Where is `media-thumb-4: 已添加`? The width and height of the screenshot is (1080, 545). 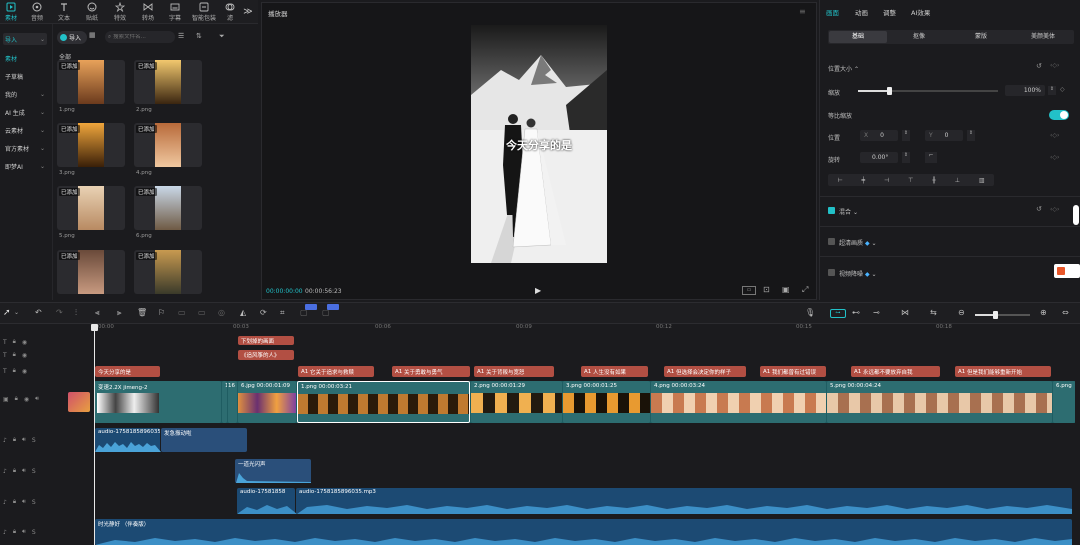
media-thumb-4: 已添加 is located at coordinates (168, 145).